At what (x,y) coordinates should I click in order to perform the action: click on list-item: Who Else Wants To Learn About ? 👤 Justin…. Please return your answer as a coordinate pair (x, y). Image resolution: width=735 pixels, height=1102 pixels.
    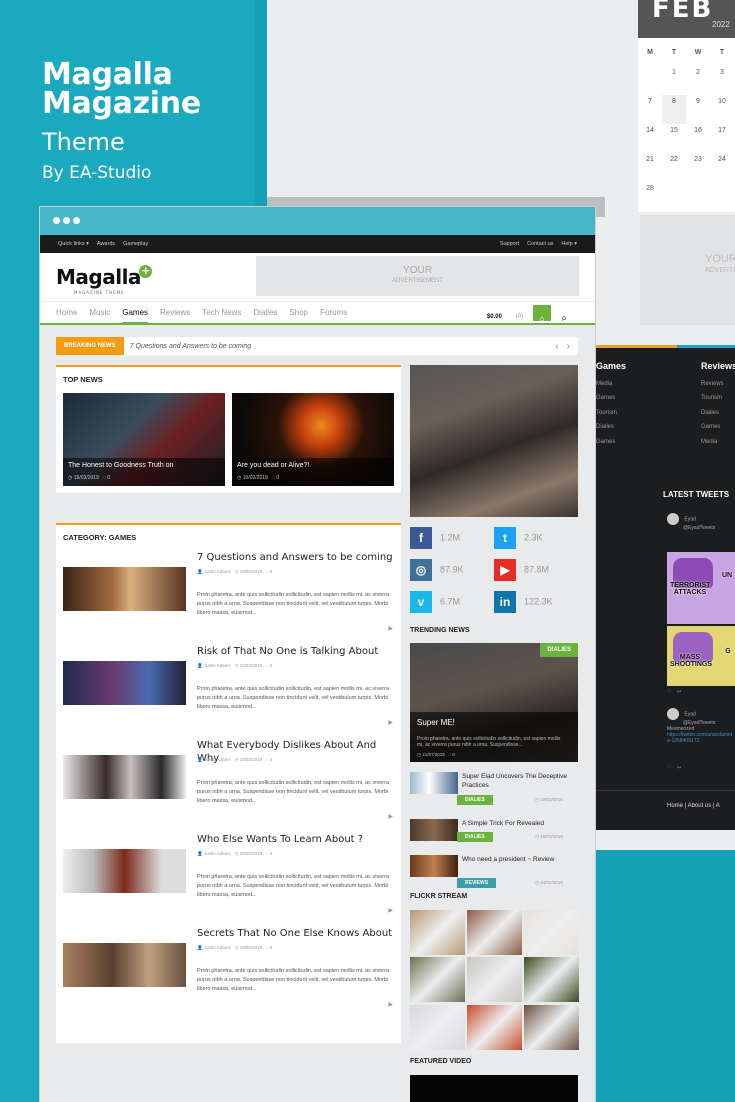
    Looking at the image, I should click on (228, 880).